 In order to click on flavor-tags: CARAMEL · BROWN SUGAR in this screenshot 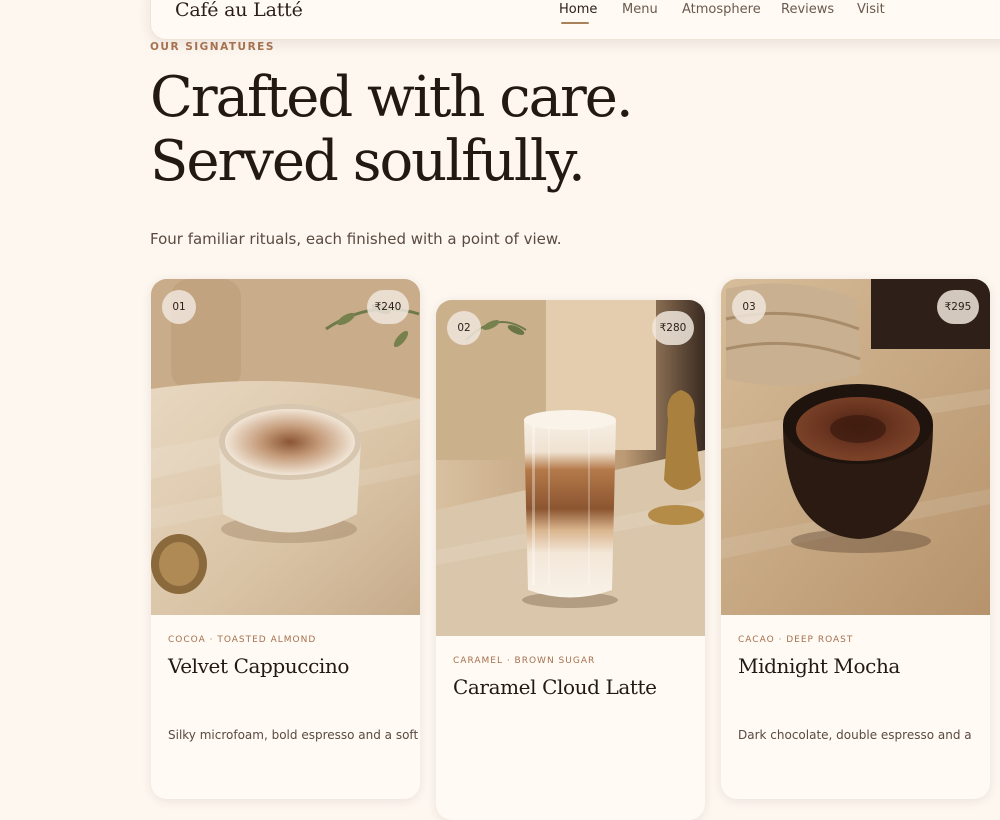, I will do `click(524, 661)`.